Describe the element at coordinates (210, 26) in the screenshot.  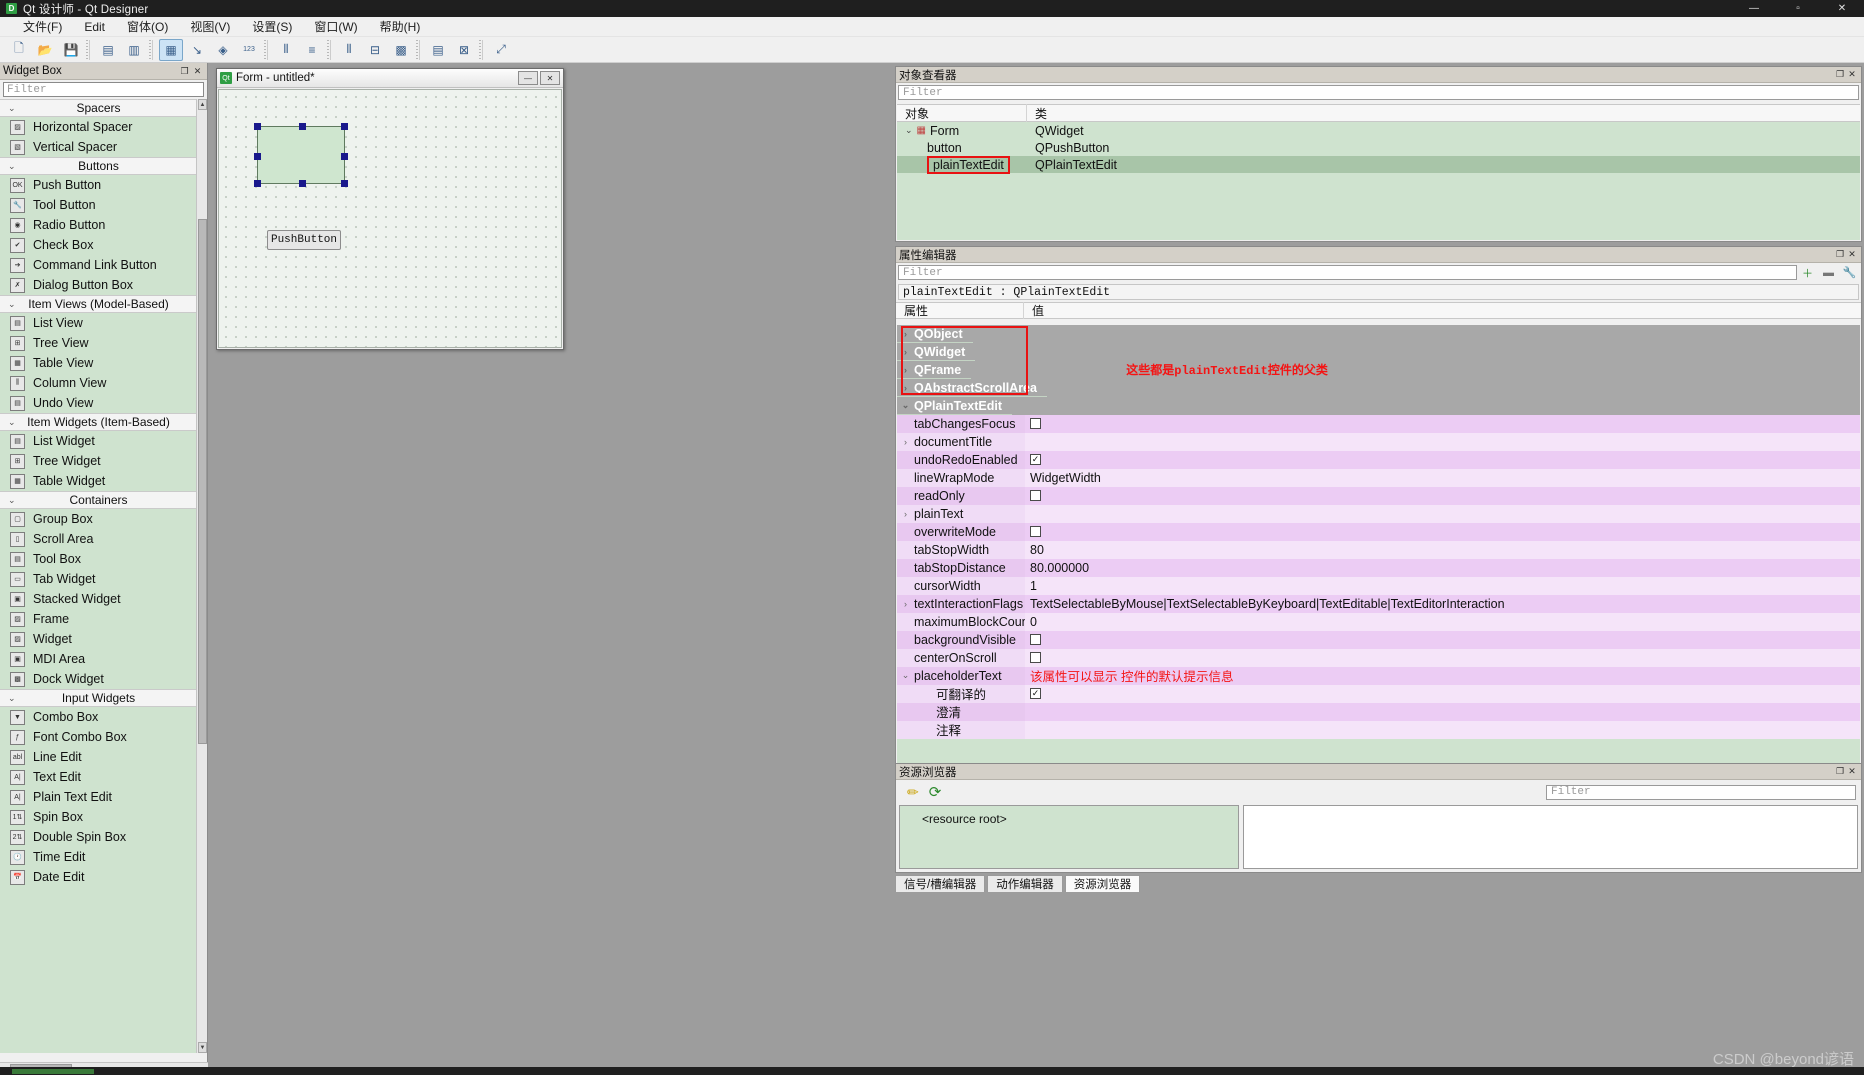
I see `menu-view: 视图(V)` at that location.